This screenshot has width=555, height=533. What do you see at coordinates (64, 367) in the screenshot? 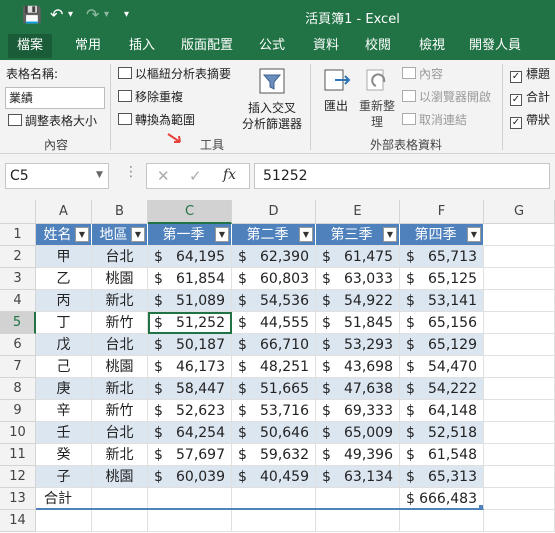
I see `table-cell: 己` at bounding box center [64, 367].